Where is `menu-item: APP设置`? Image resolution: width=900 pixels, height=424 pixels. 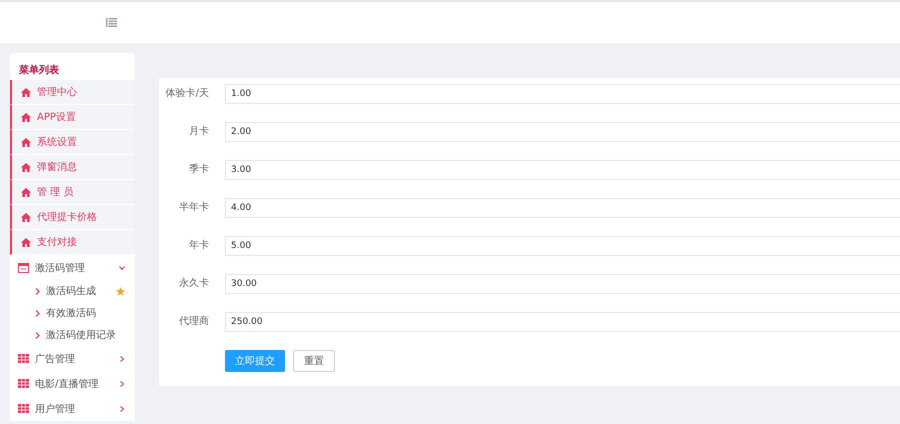
menu-item: APP设置 is located at coordinates (72, 117).